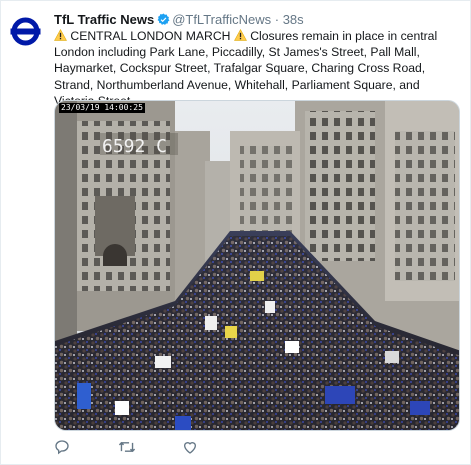  Describe the element at coordinates (221, 19) in the screenshot. I see `user-handle: @TfLTrafficNews` at that location.